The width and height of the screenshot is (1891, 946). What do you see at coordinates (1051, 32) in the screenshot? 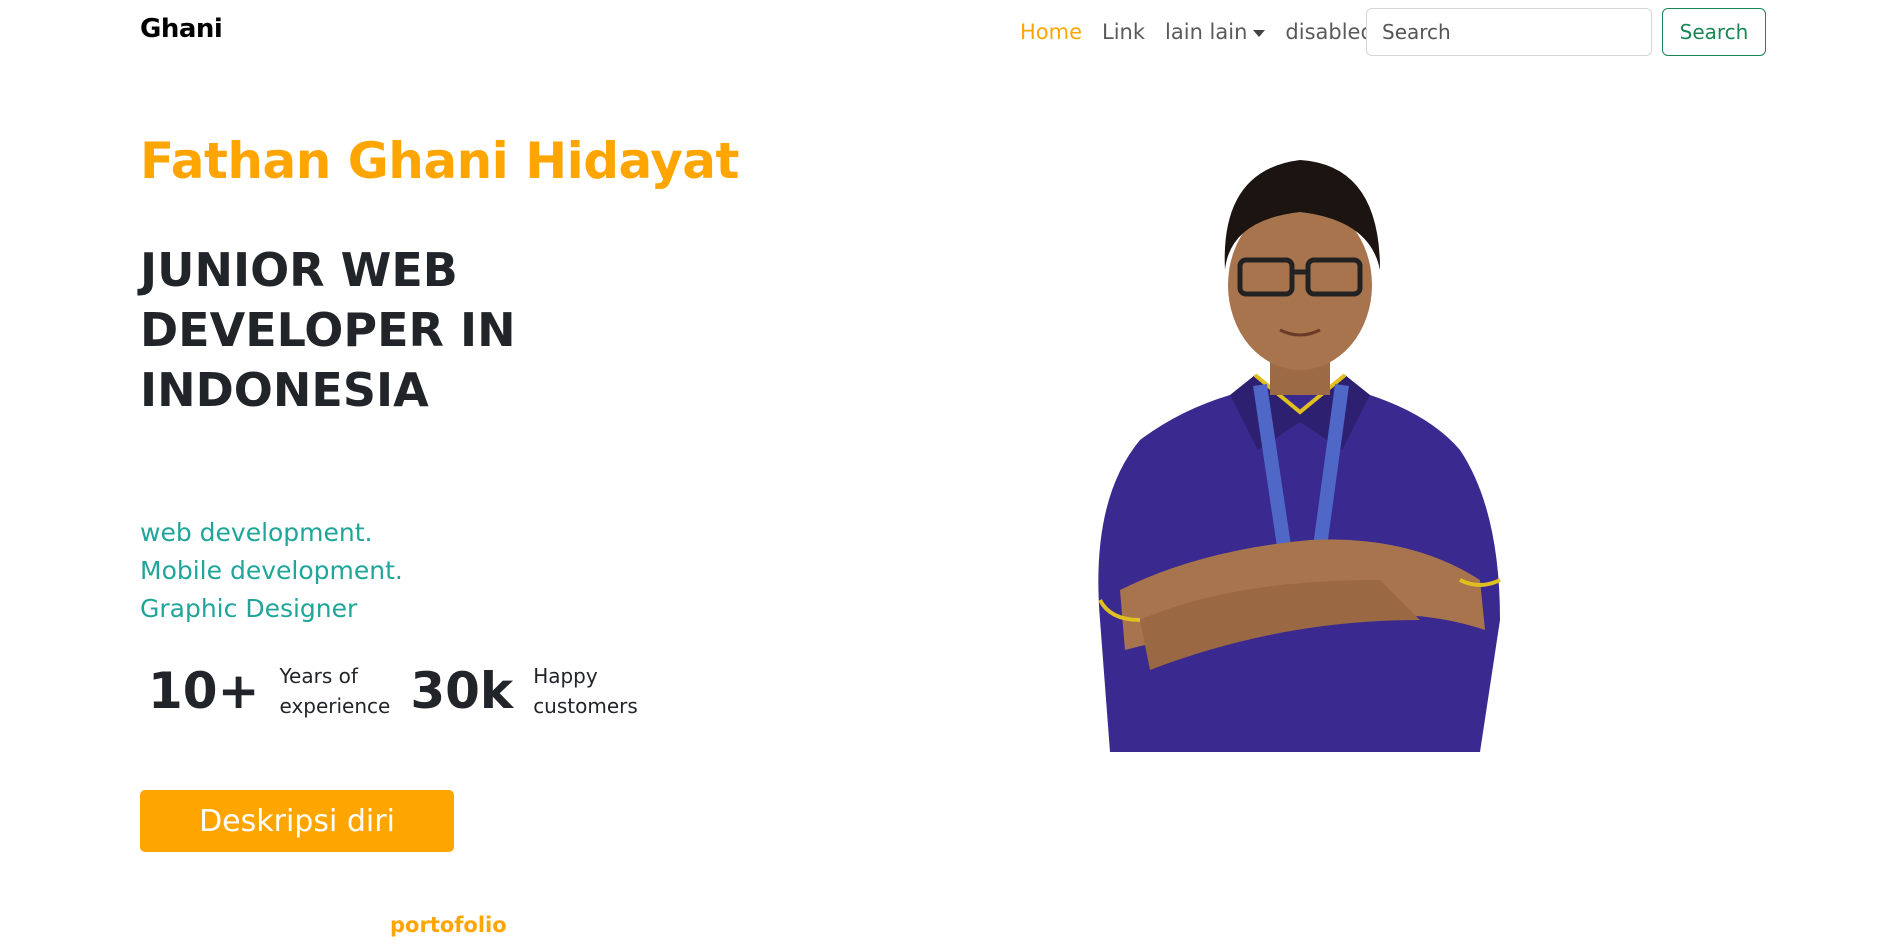
I see `nav-link-home: Home` at bounding box center [1051, 32].